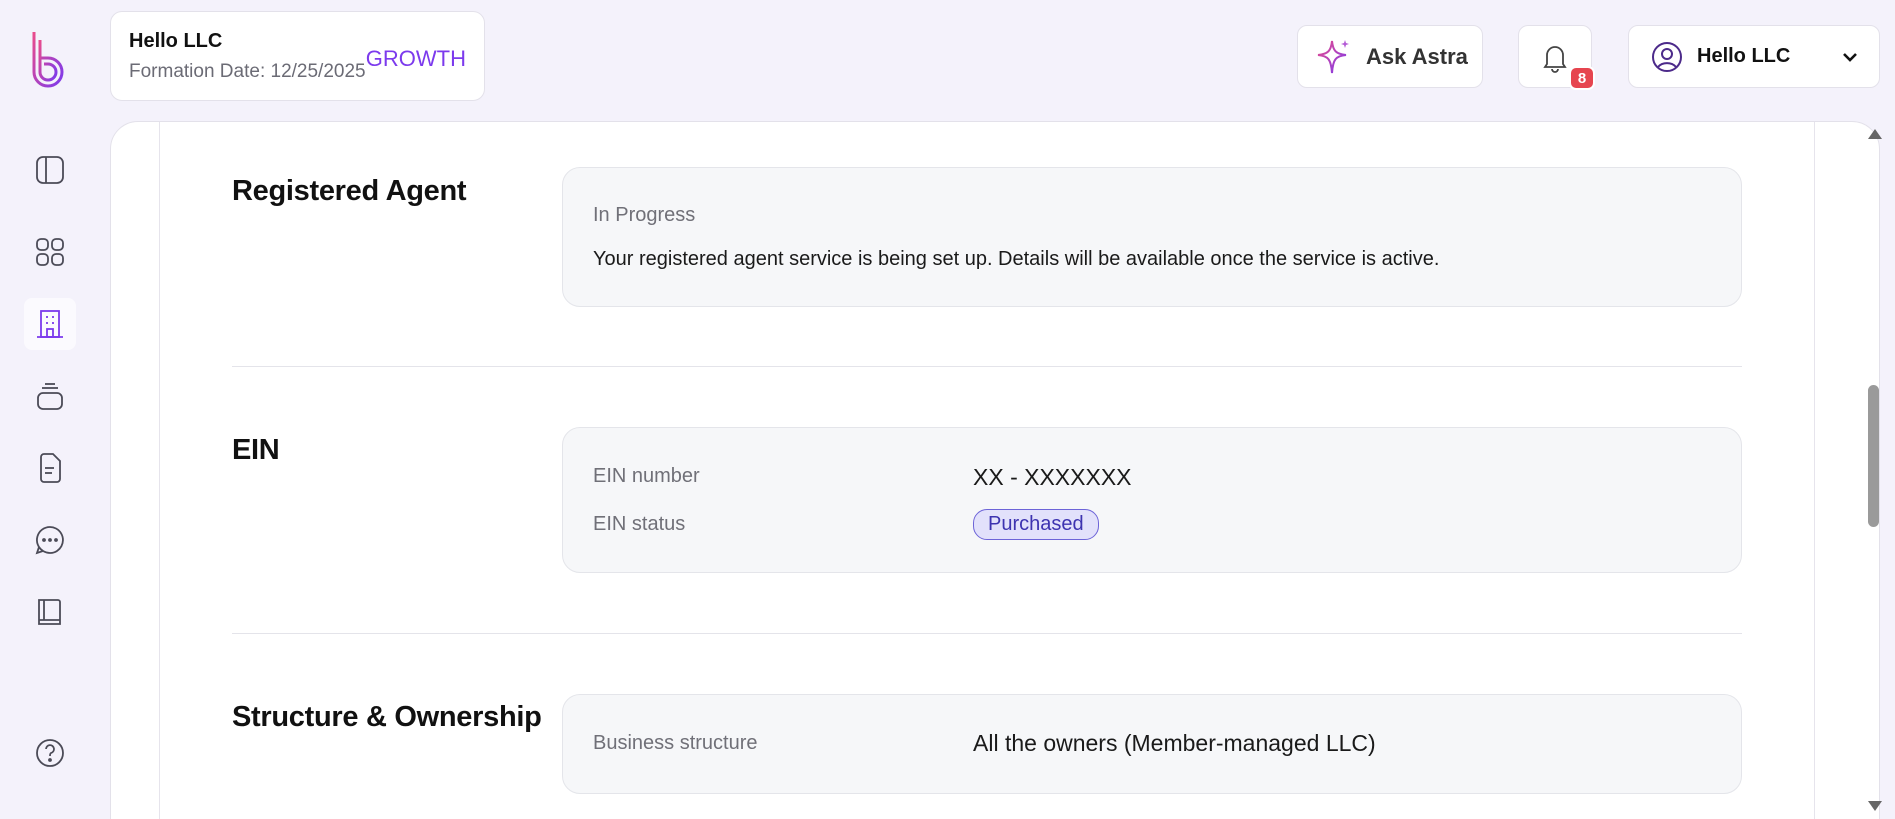  I want to click on registered-agent-title: Registered Agent, so click(349, 191).